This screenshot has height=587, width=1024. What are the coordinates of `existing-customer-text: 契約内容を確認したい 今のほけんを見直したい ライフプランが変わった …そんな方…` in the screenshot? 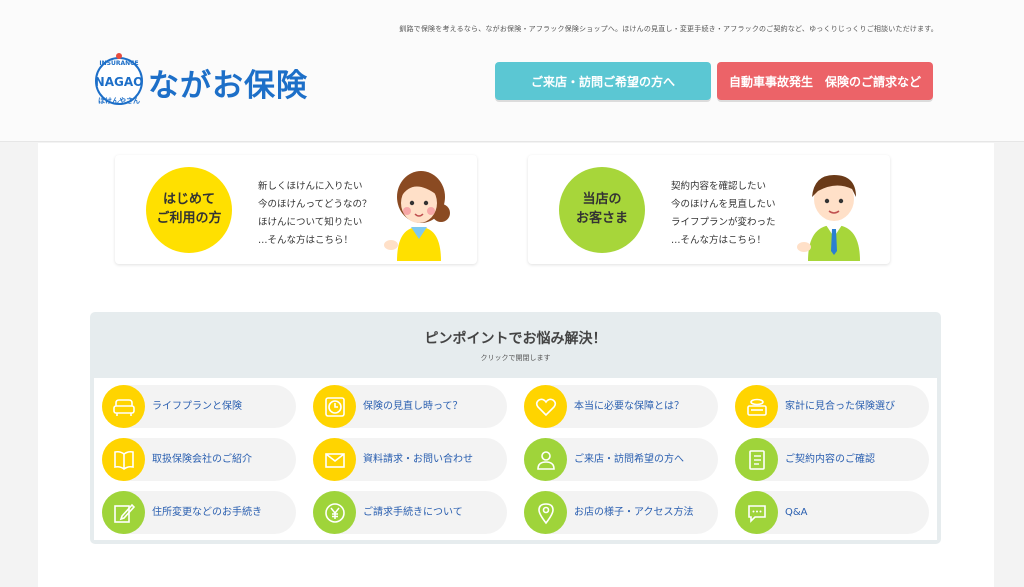 It's located at (723, 214).